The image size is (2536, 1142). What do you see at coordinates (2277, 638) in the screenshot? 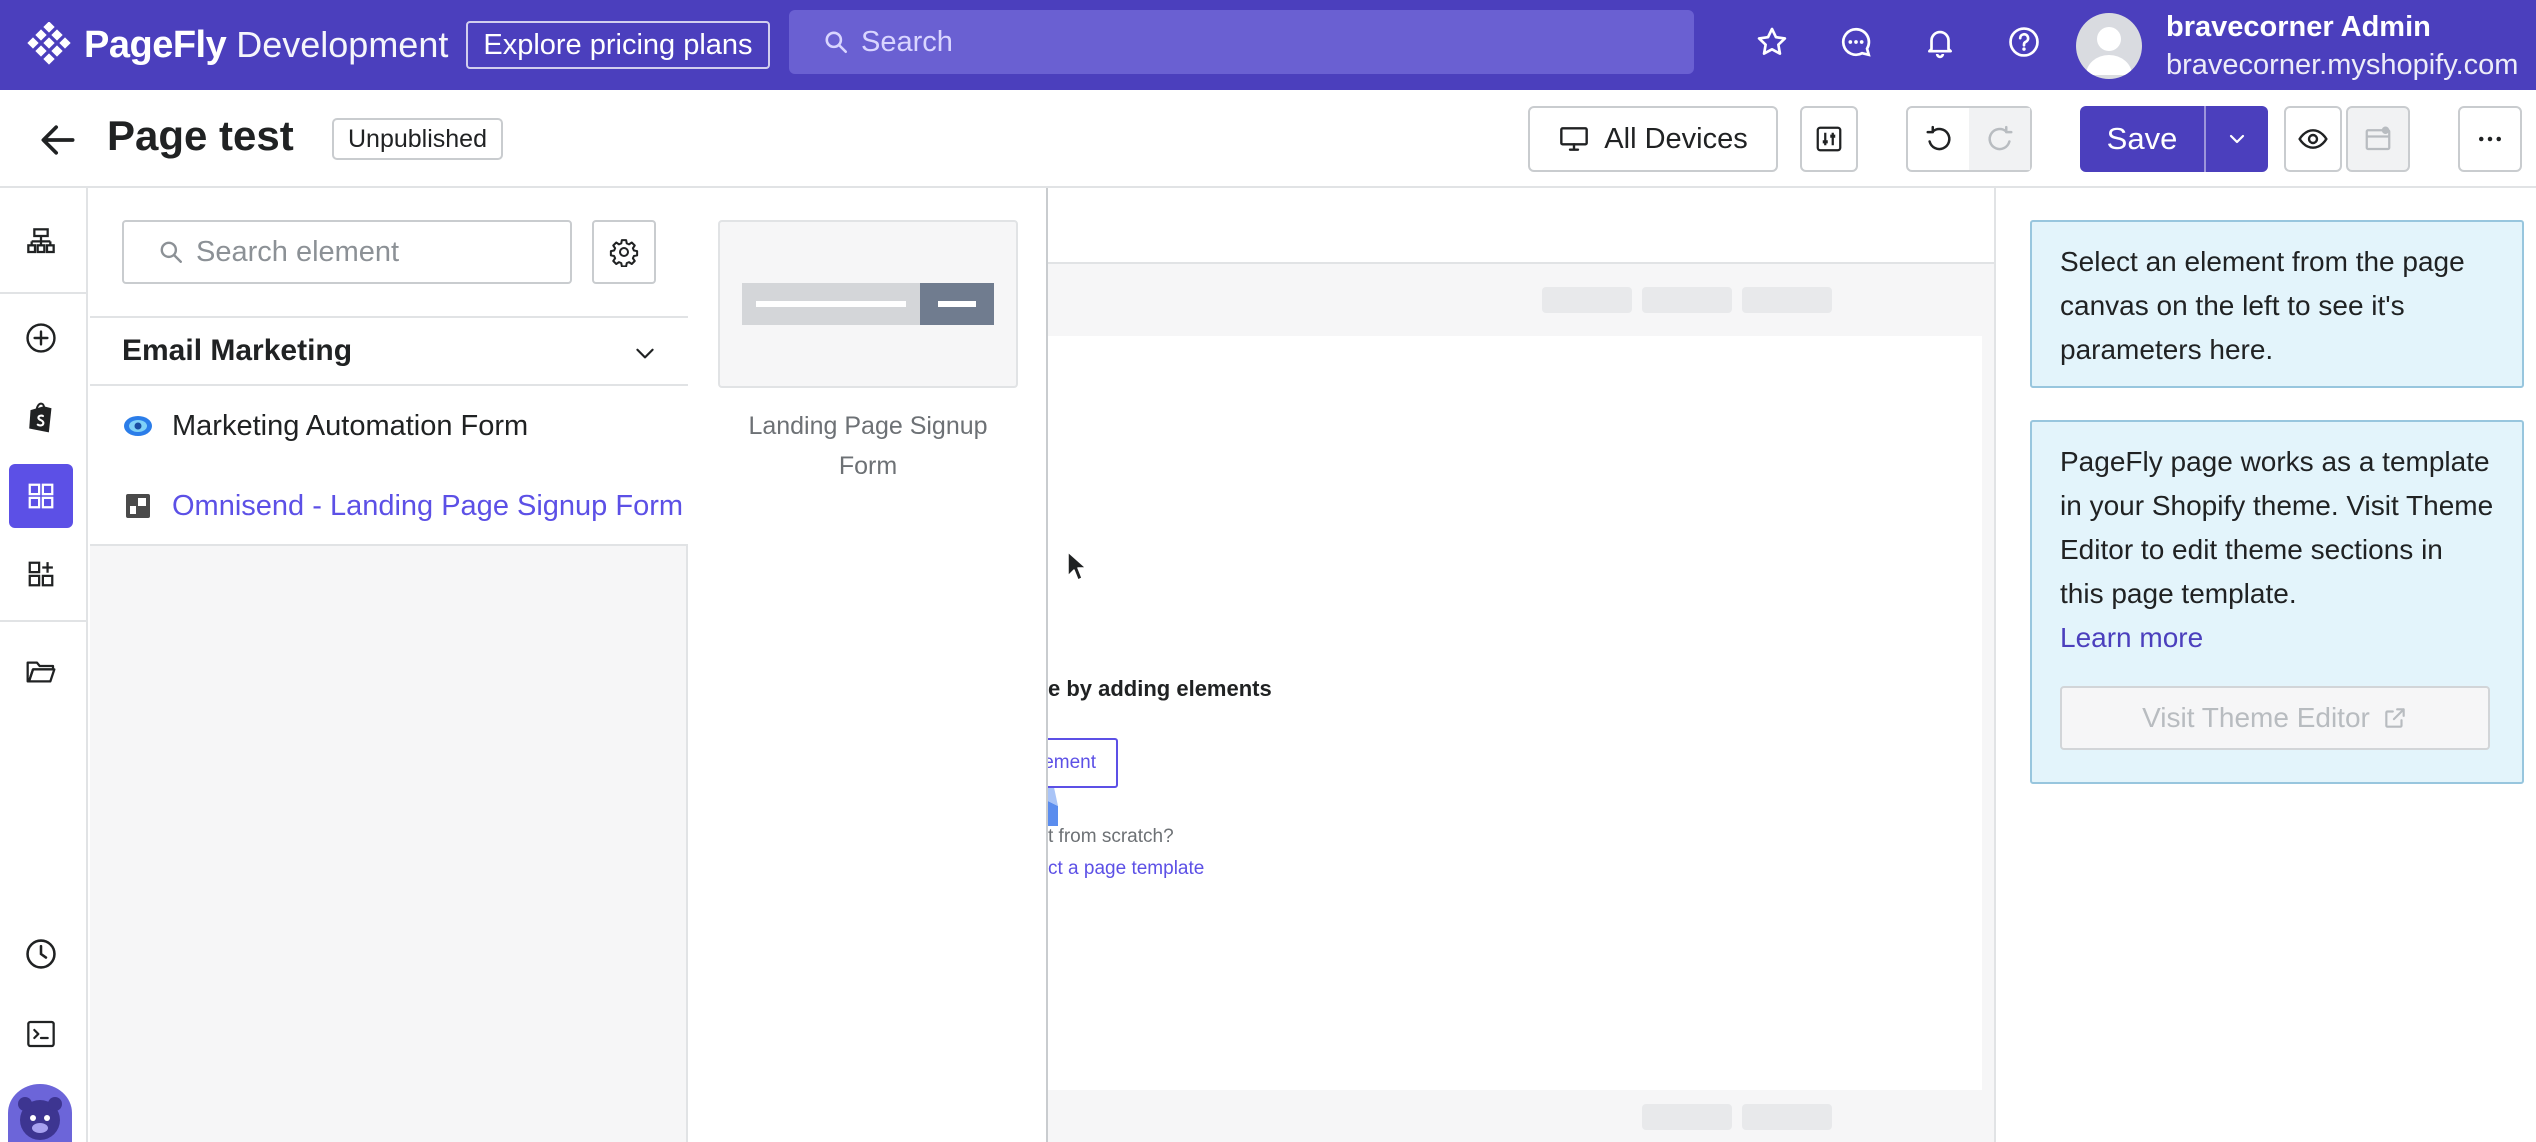
I see `learn-more-link: Learn more` at bounding box center [2277, 638].